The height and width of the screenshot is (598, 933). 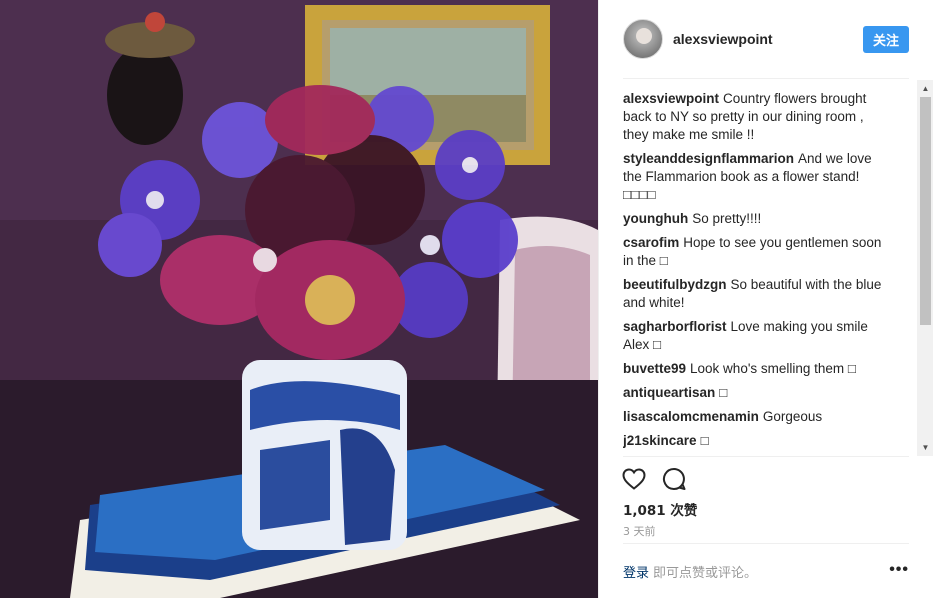 What do you see at coordinates (723, 39) in the screenshot?
I see `author-username: alexsviewpoint` at bounding box center [723, 39].